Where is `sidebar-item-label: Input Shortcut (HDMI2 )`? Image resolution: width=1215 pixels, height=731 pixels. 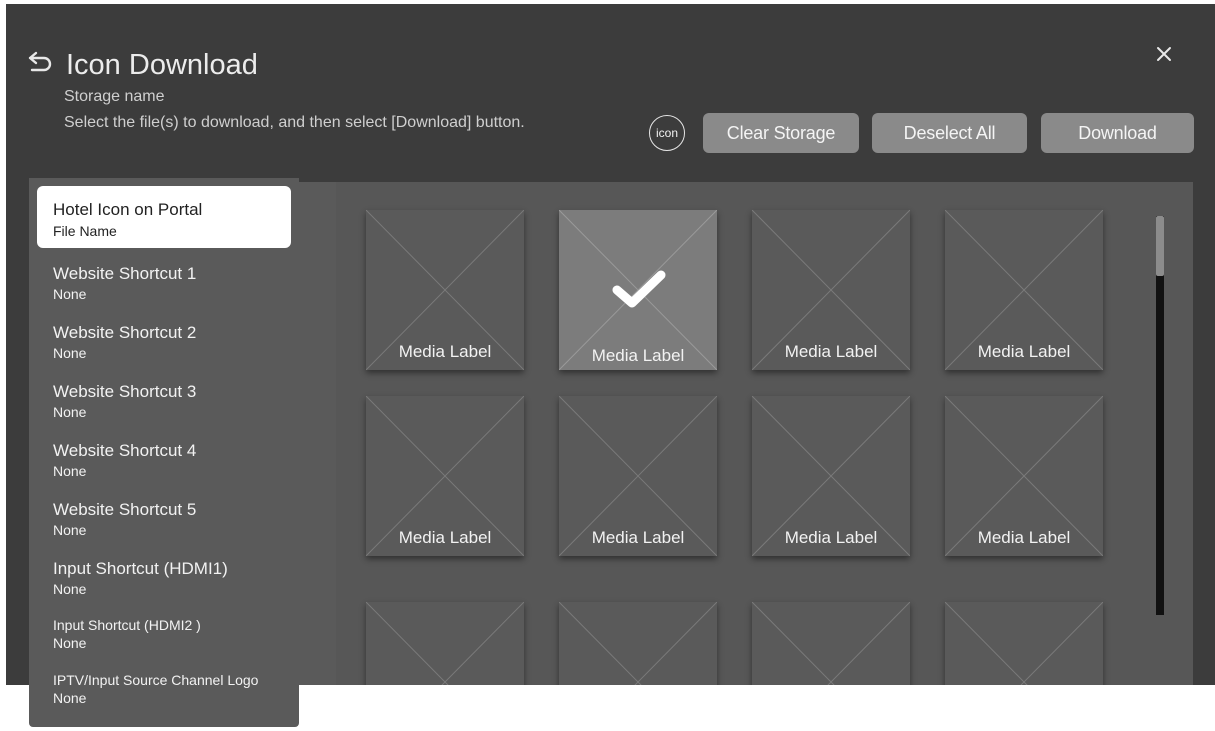 sidebar-item-label: Input Shortcut (HDMI2 ) is located at coordinates (127, 625).